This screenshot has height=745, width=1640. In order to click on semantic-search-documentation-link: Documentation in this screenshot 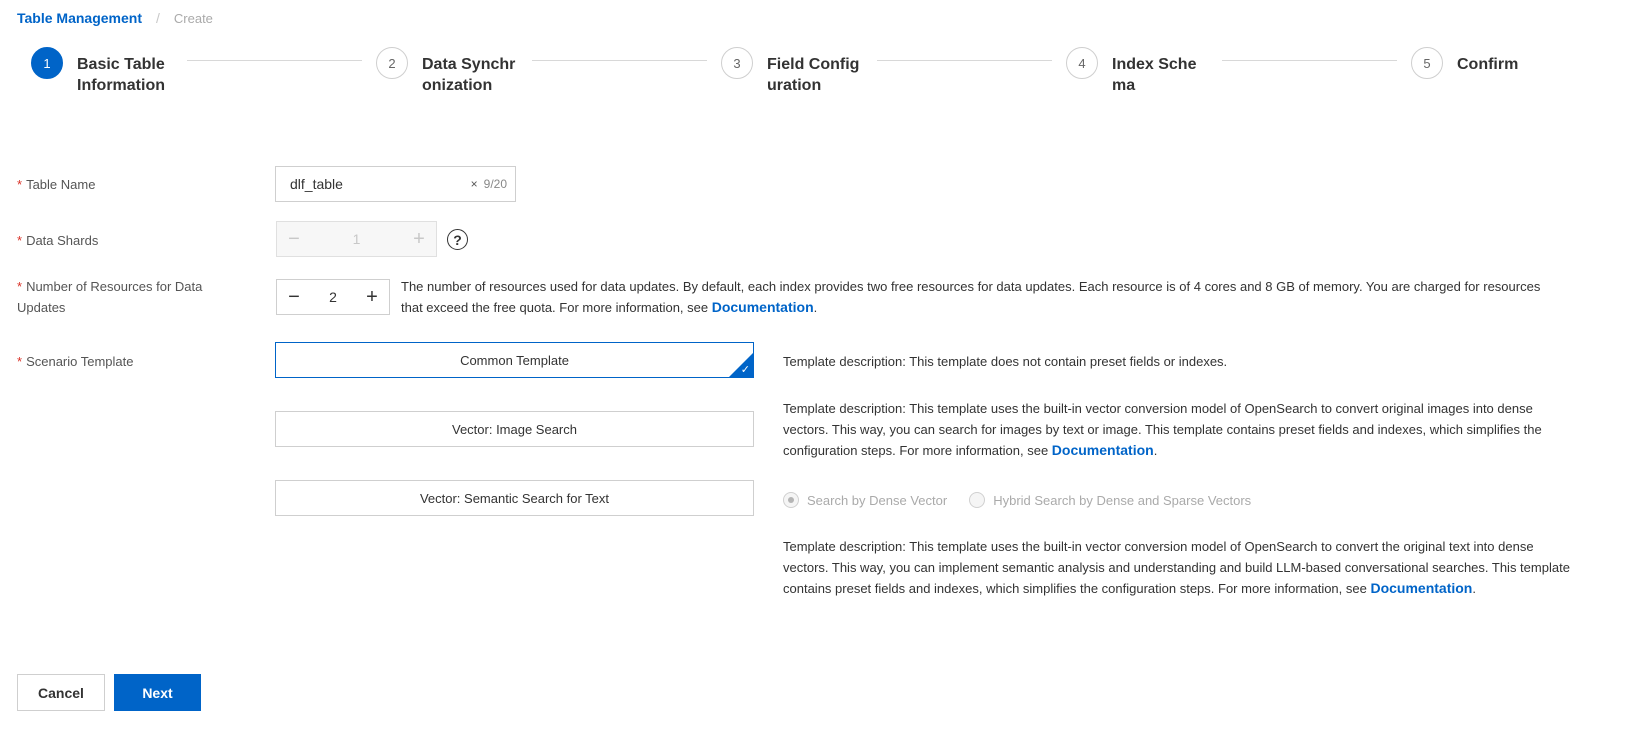, I will do `click(1421, 588)`.